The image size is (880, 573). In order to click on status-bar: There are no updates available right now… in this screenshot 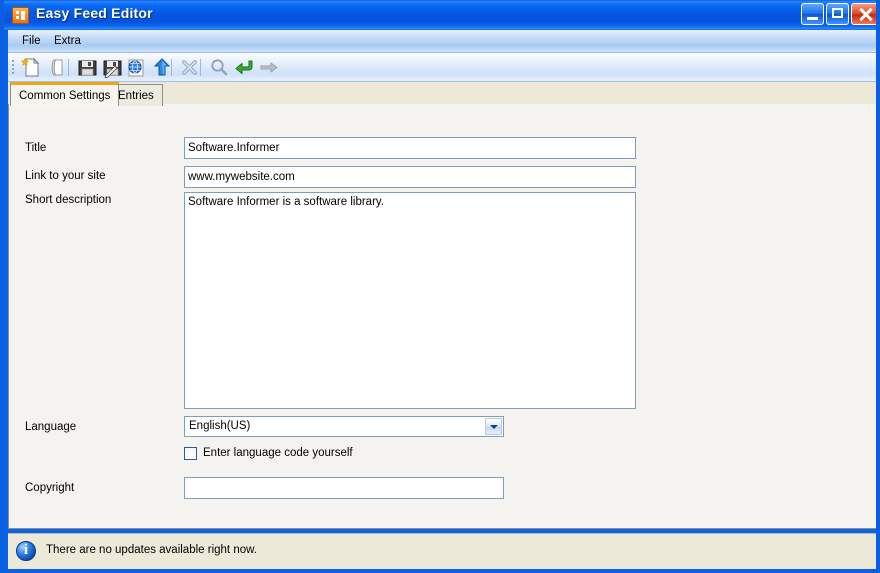, I will do `click(442, 551)`.